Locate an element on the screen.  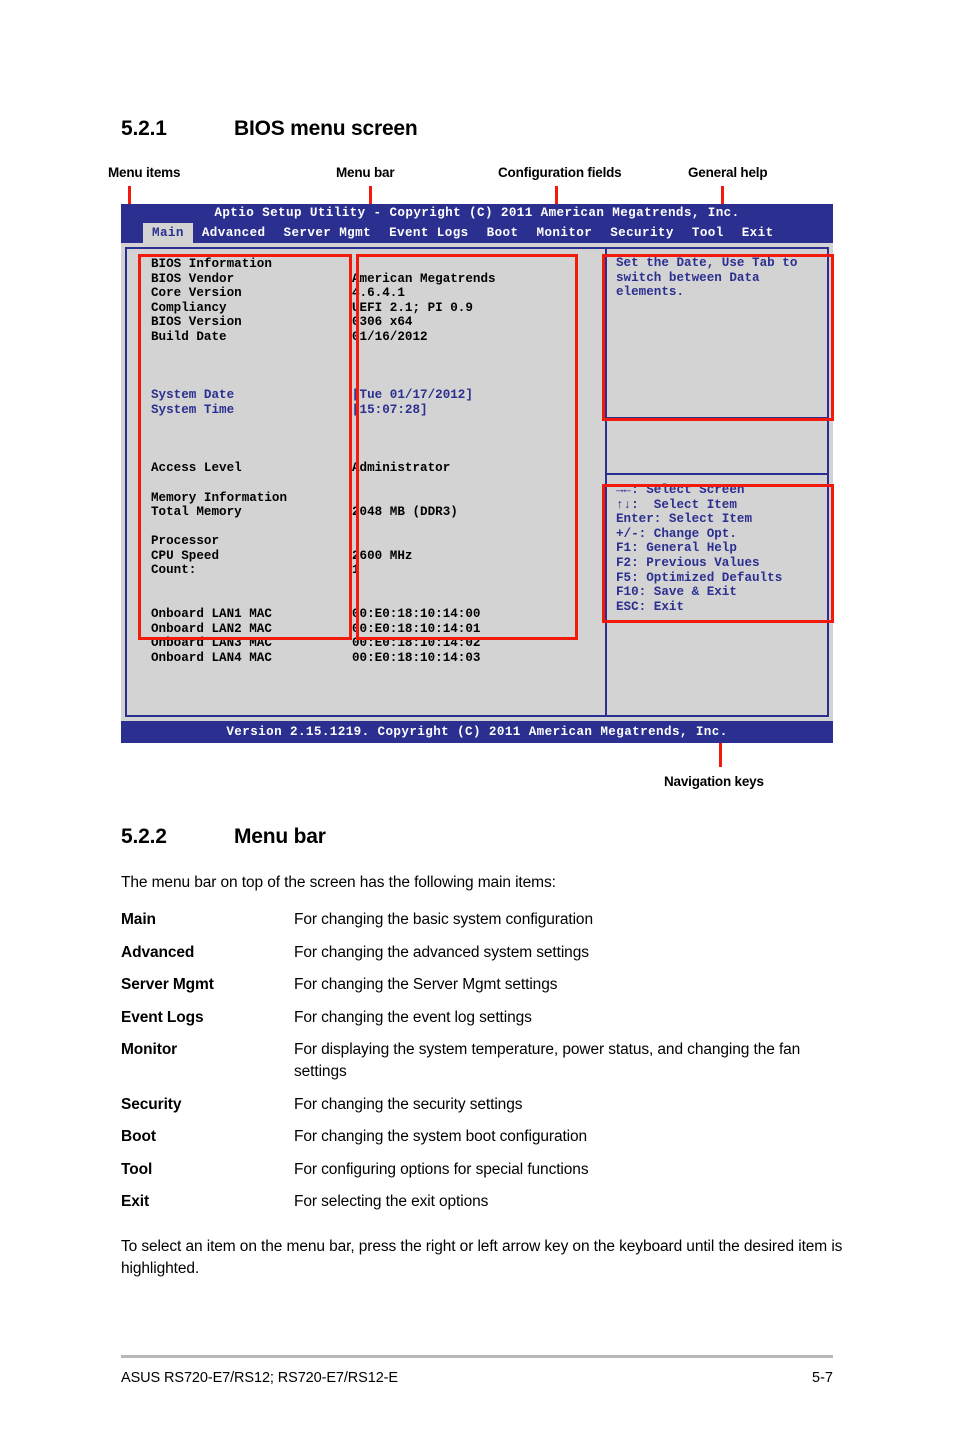
menu-definition-term: Main is located at coordinates (138, 919).